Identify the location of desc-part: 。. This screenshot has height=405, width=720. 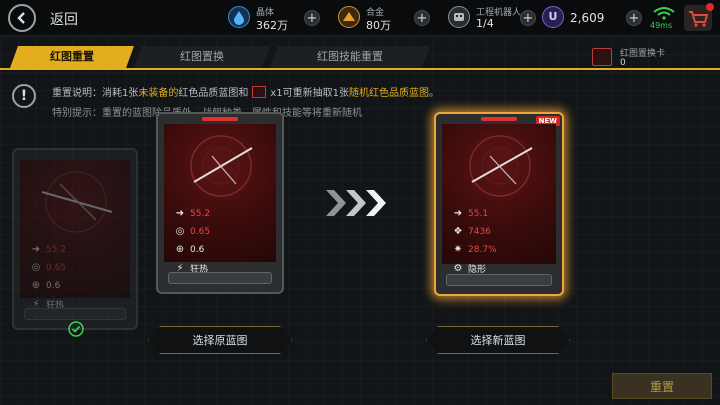
(434, 93).